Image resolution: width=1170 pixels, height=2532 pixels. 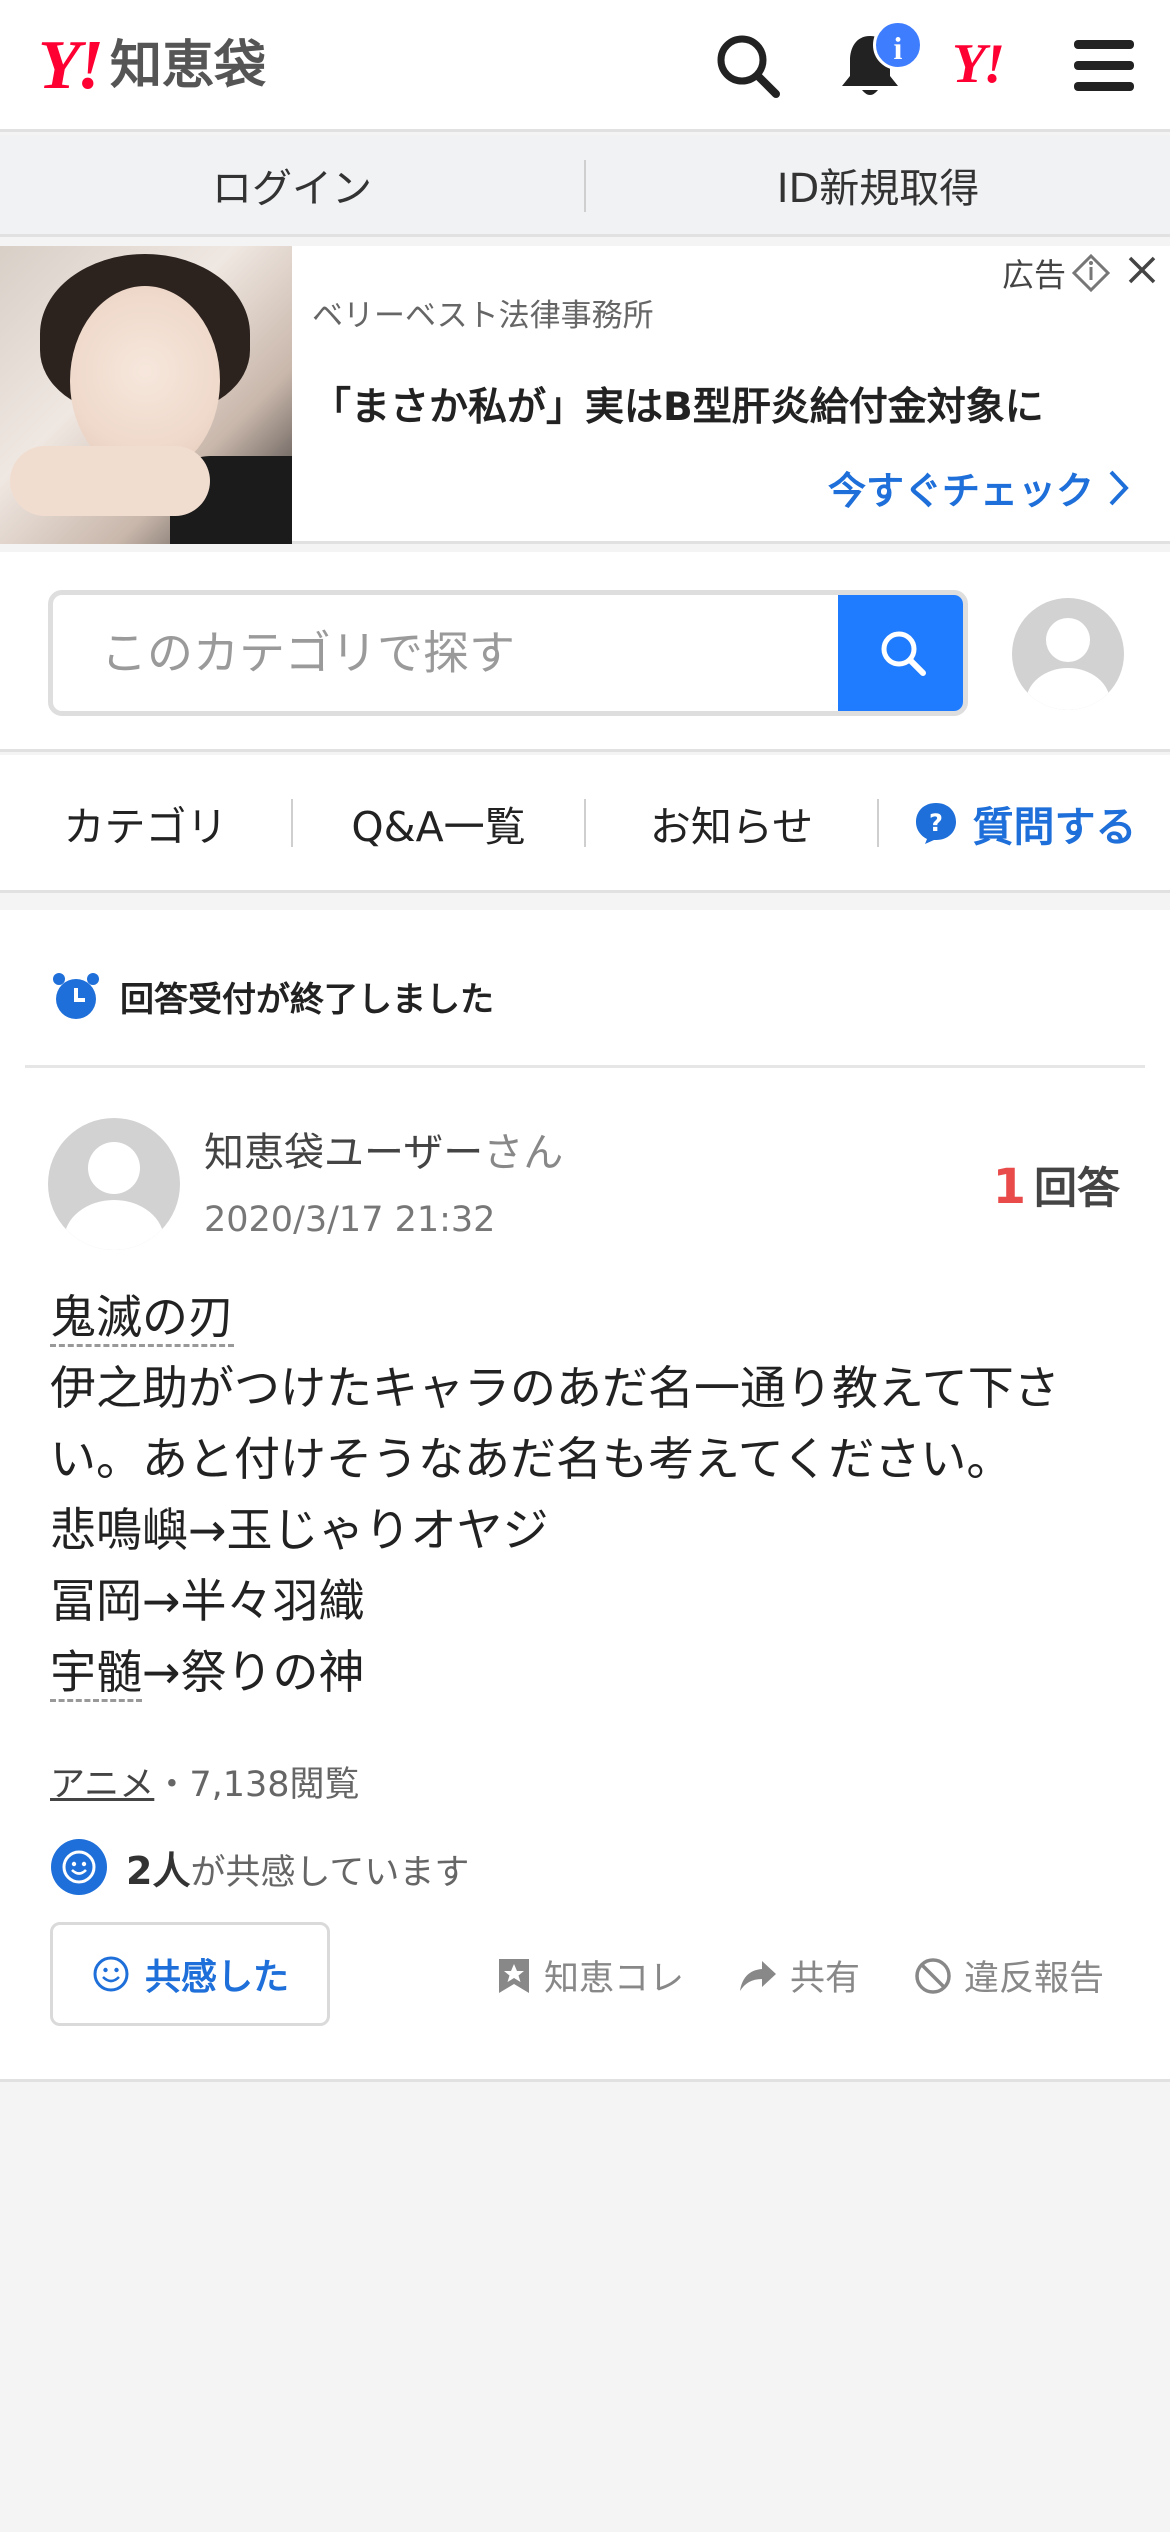 I want to click on ad-cta-label: 今すぐチェック, so click(x=960, y=491).